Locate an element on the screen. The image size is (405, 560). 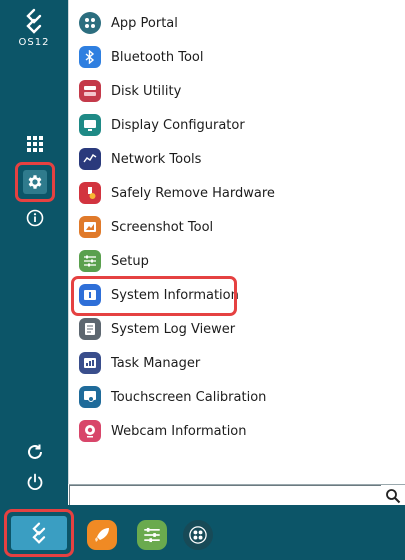
refresh-button is located at coordinates (35, 452).